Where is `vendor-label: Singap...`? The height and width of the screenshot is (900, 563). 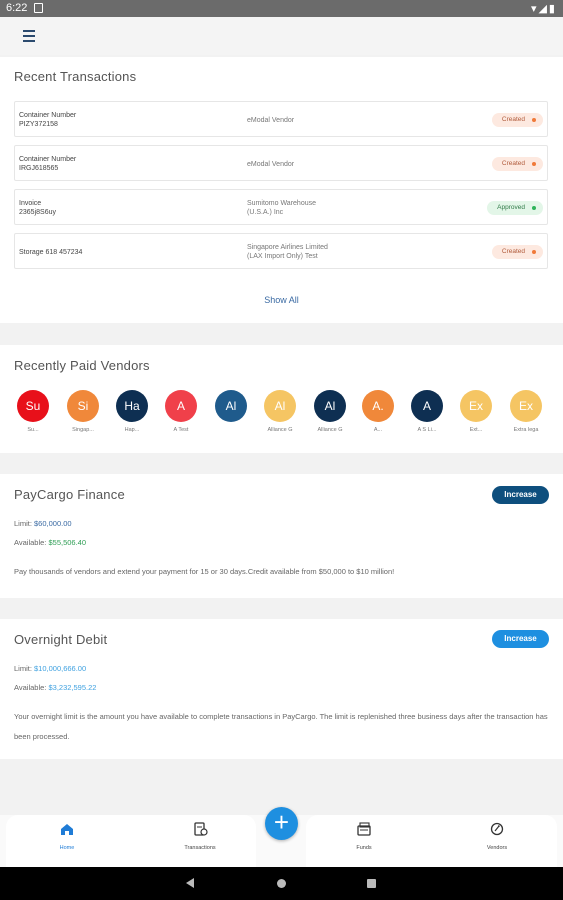
vendor-label: Singap... is located at coordinates (83, 430).